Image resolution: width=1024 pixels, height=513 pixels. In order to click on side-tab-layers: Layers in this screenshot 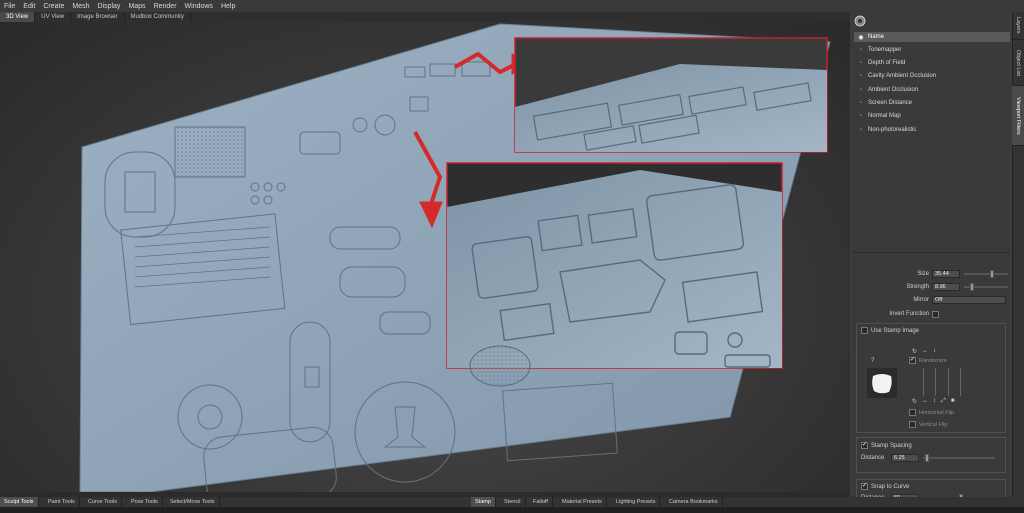, I will do `click(1018, 26)`.